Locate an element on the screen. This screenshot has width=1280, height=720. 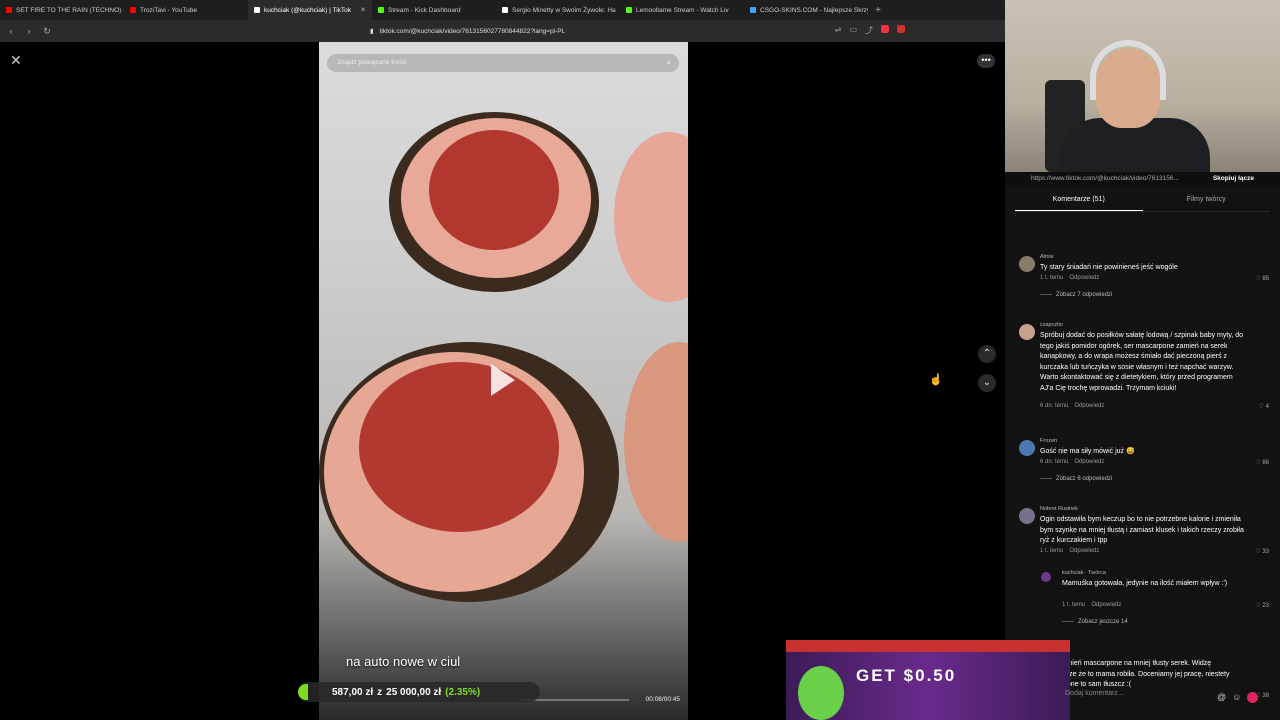
browser-tab: TroziTavi - YouTube is located at coordinates (186, 10).